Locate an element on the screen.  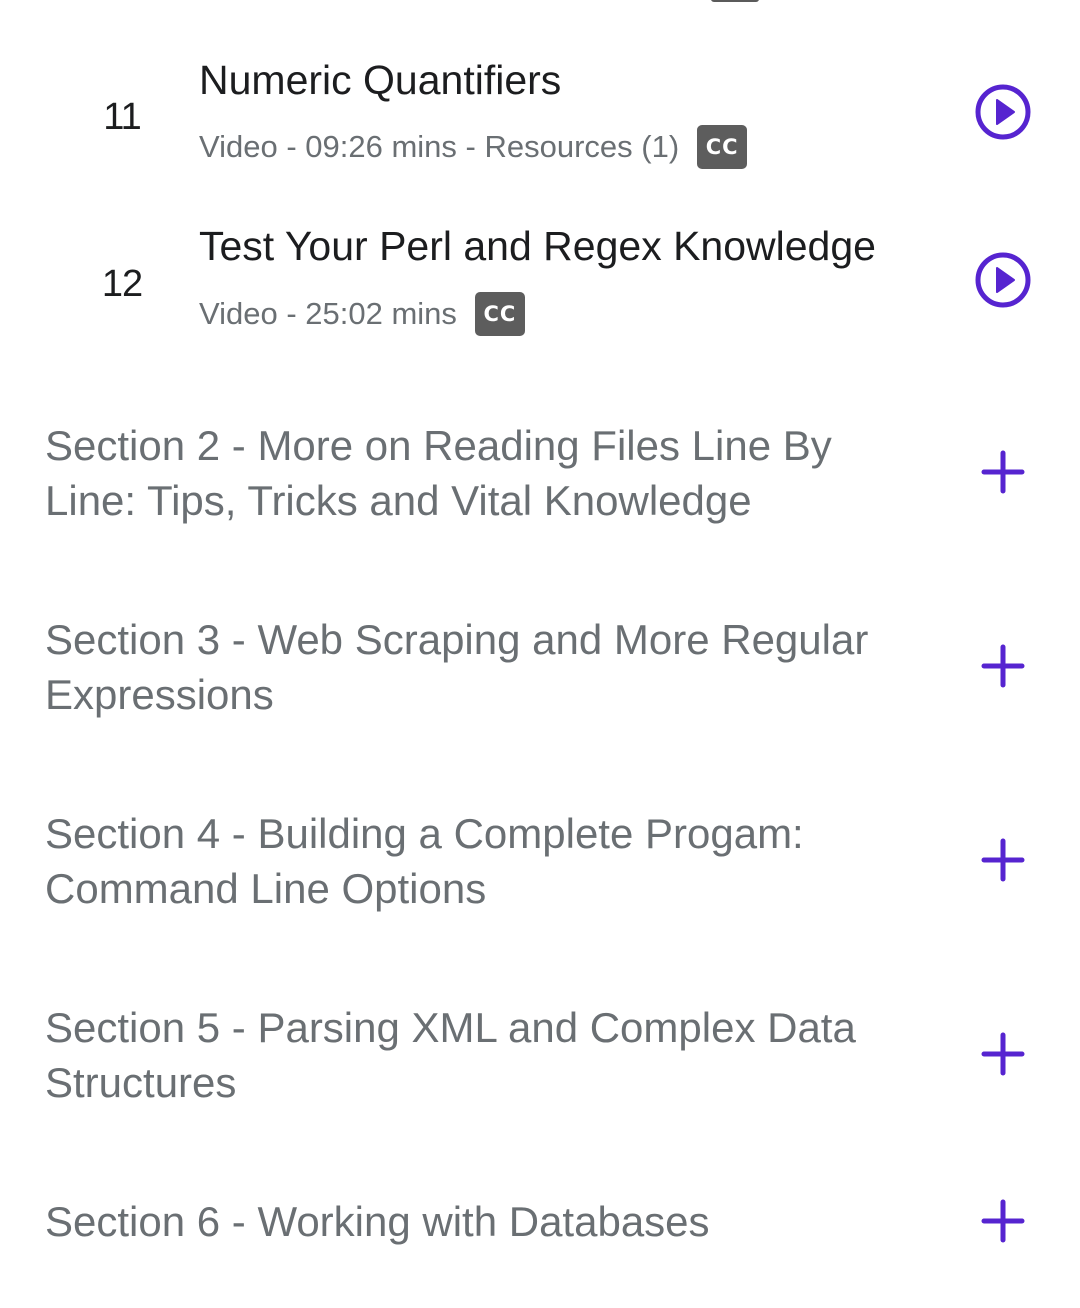
section-title: Section 6 - Working with Databases is located at coordinates (377, 1221).